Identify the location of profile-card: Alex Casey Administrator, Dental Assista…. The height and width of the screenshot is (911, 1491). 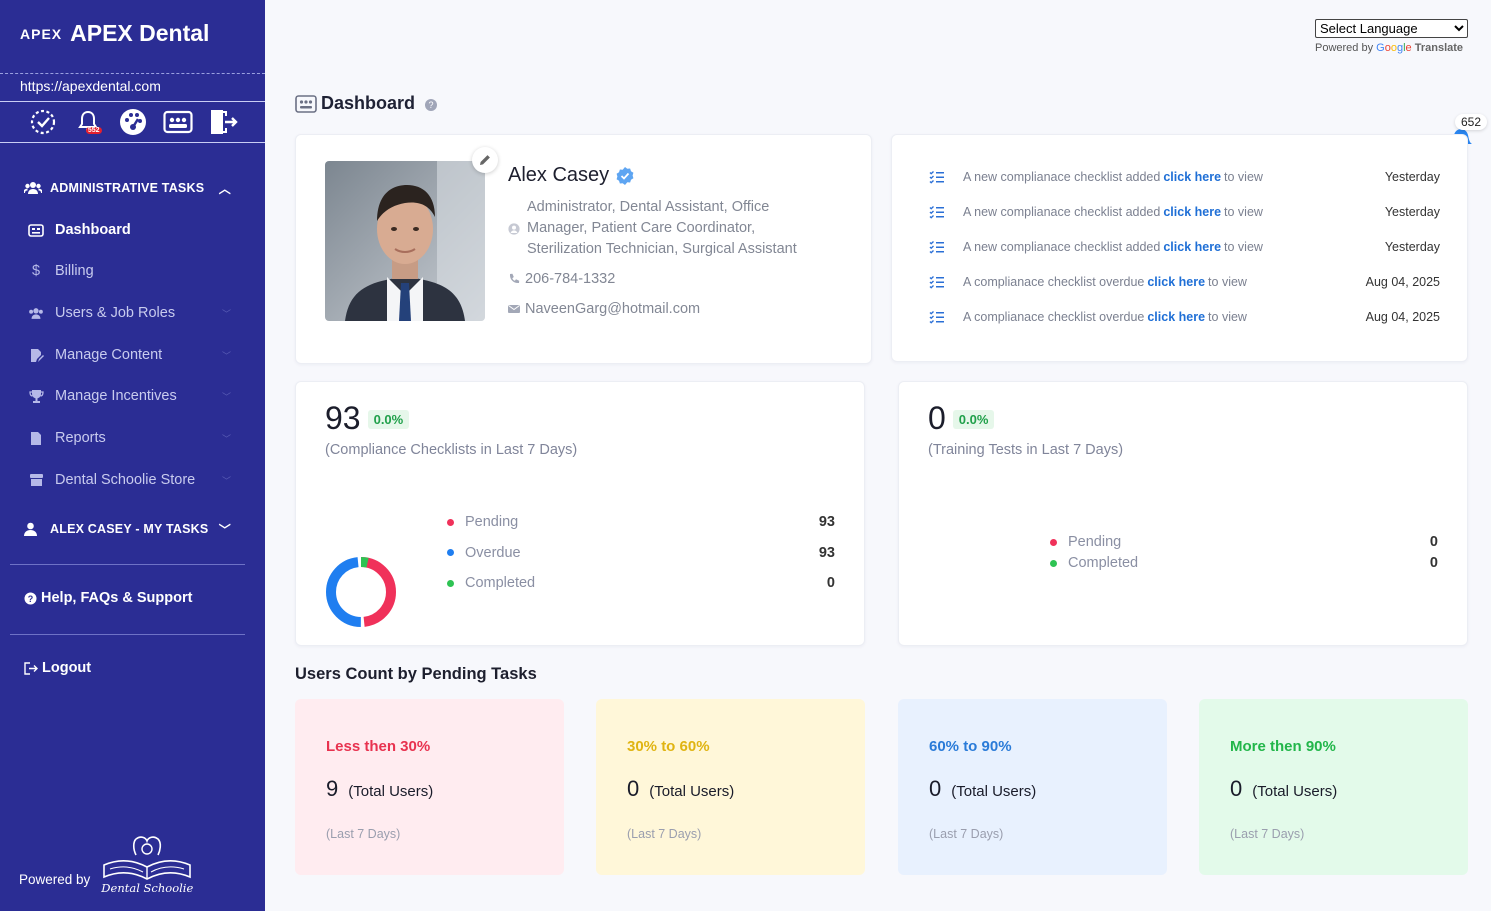
(583, 249).